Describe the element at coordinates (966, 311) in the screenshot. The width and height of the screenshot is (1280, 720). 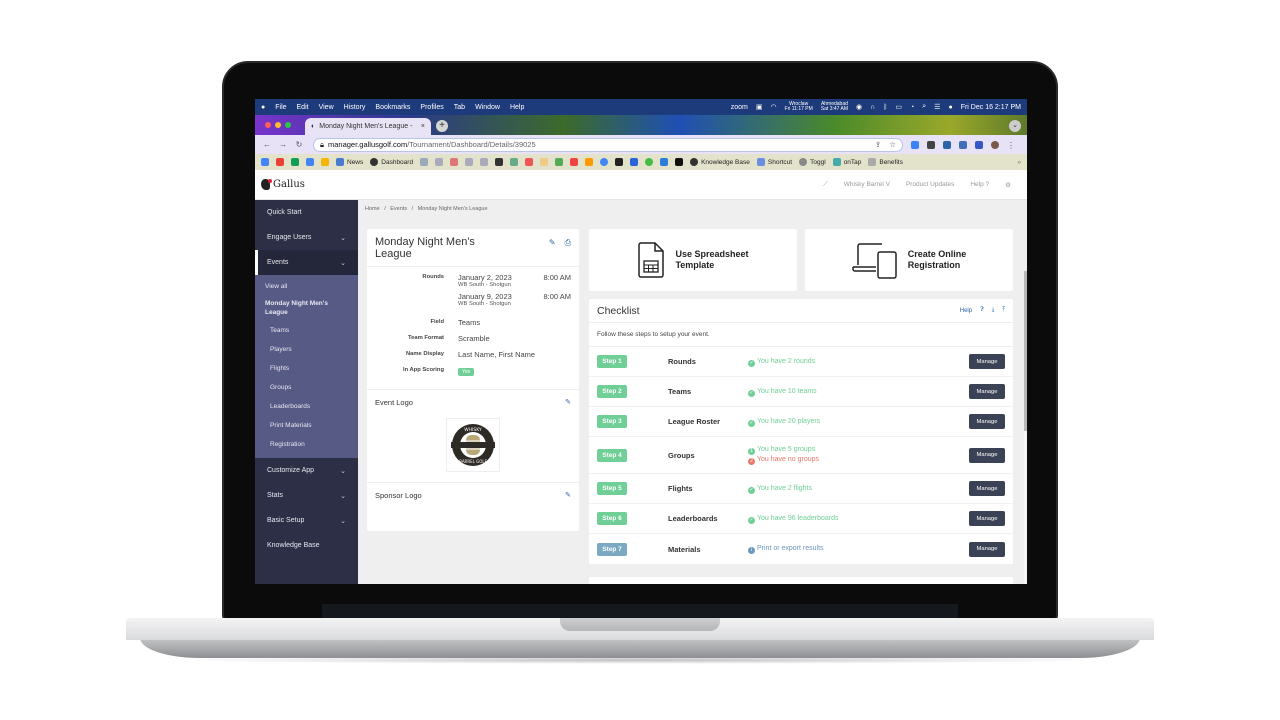
I see `checklist-help-link: Help` at that location.